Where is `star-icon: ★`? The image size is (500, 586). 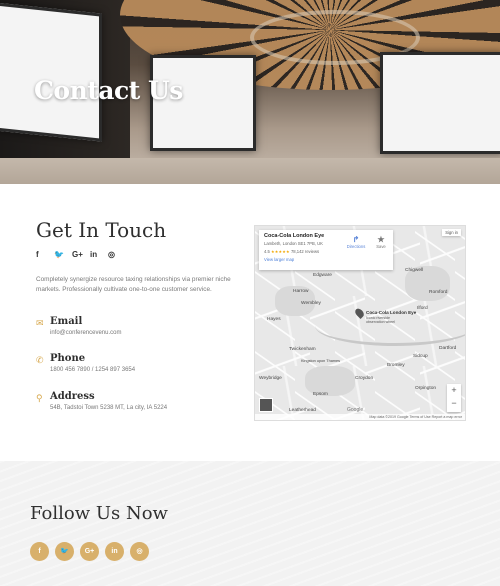
star-icon: ★ is located at coordinates (381, 239).